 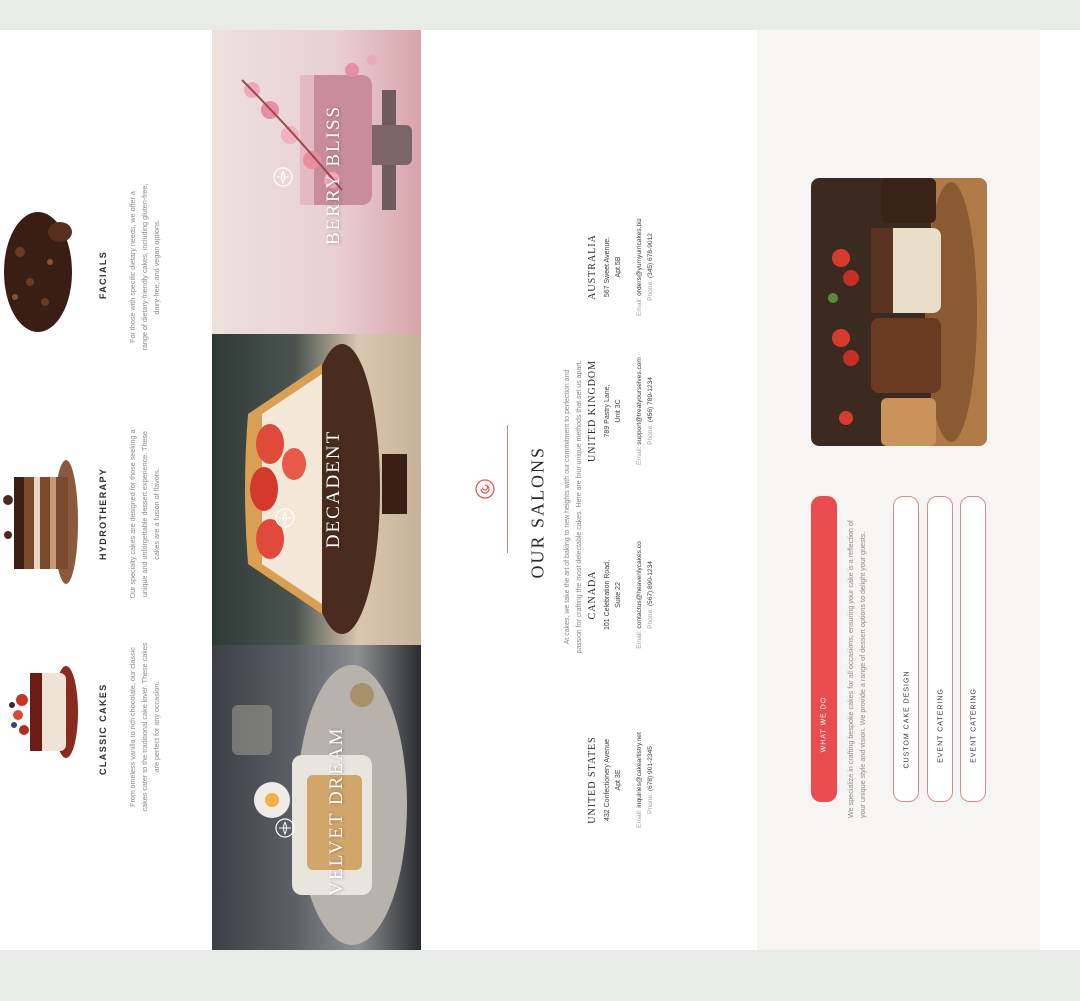 What do you see at coordinates (607, 267) in the screenshot?
I see `salon-address-line1: 567 Sweet Avenue,` at bounding box center [607, 267].